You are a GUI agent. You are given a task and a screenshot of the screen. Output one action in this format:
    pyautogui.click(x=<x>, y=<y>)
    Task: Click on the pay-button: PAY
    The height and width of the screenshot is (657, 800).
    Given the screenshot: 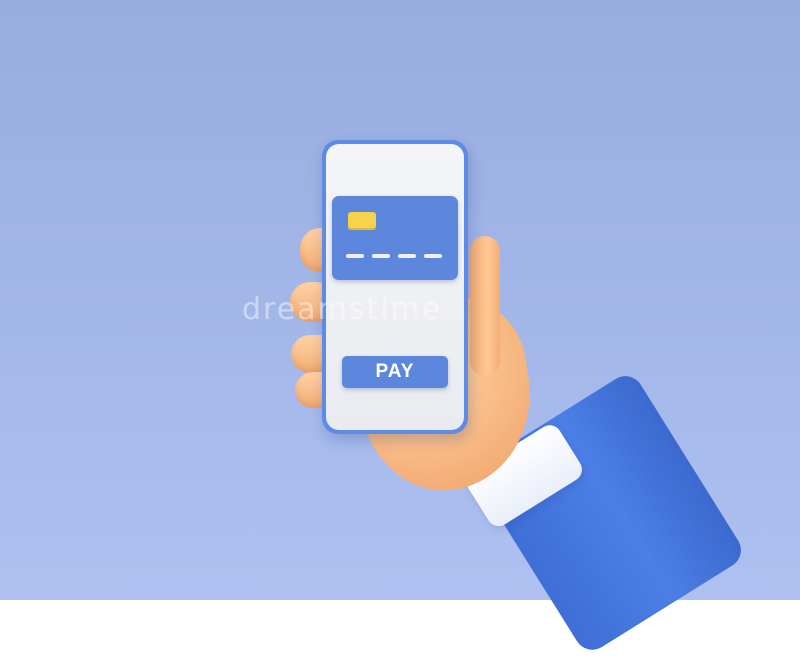 What is the action you would take?
    pyautogui.click(x=395, y=372)
    